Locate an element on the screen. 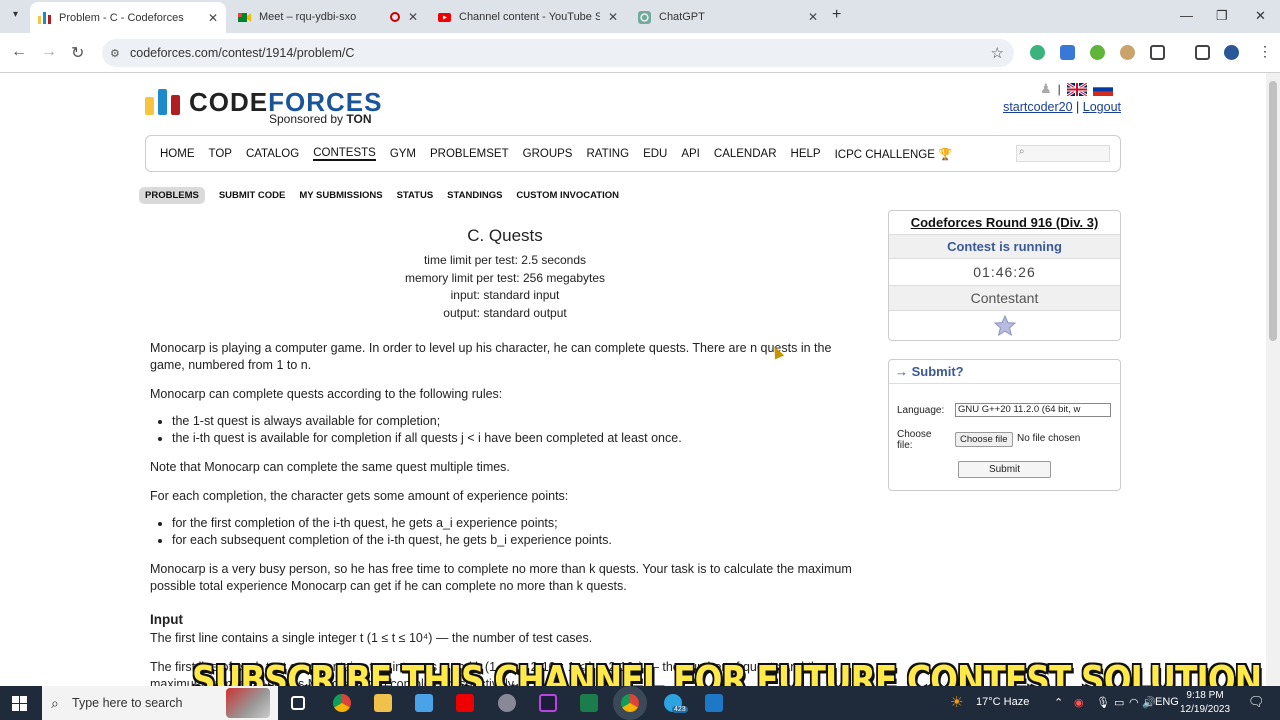 Image resolution: width=1280 pixels, height=720 pixels. url-text: codeforces.com/contest/1914/problem/C is located at coordinates (242, 53).